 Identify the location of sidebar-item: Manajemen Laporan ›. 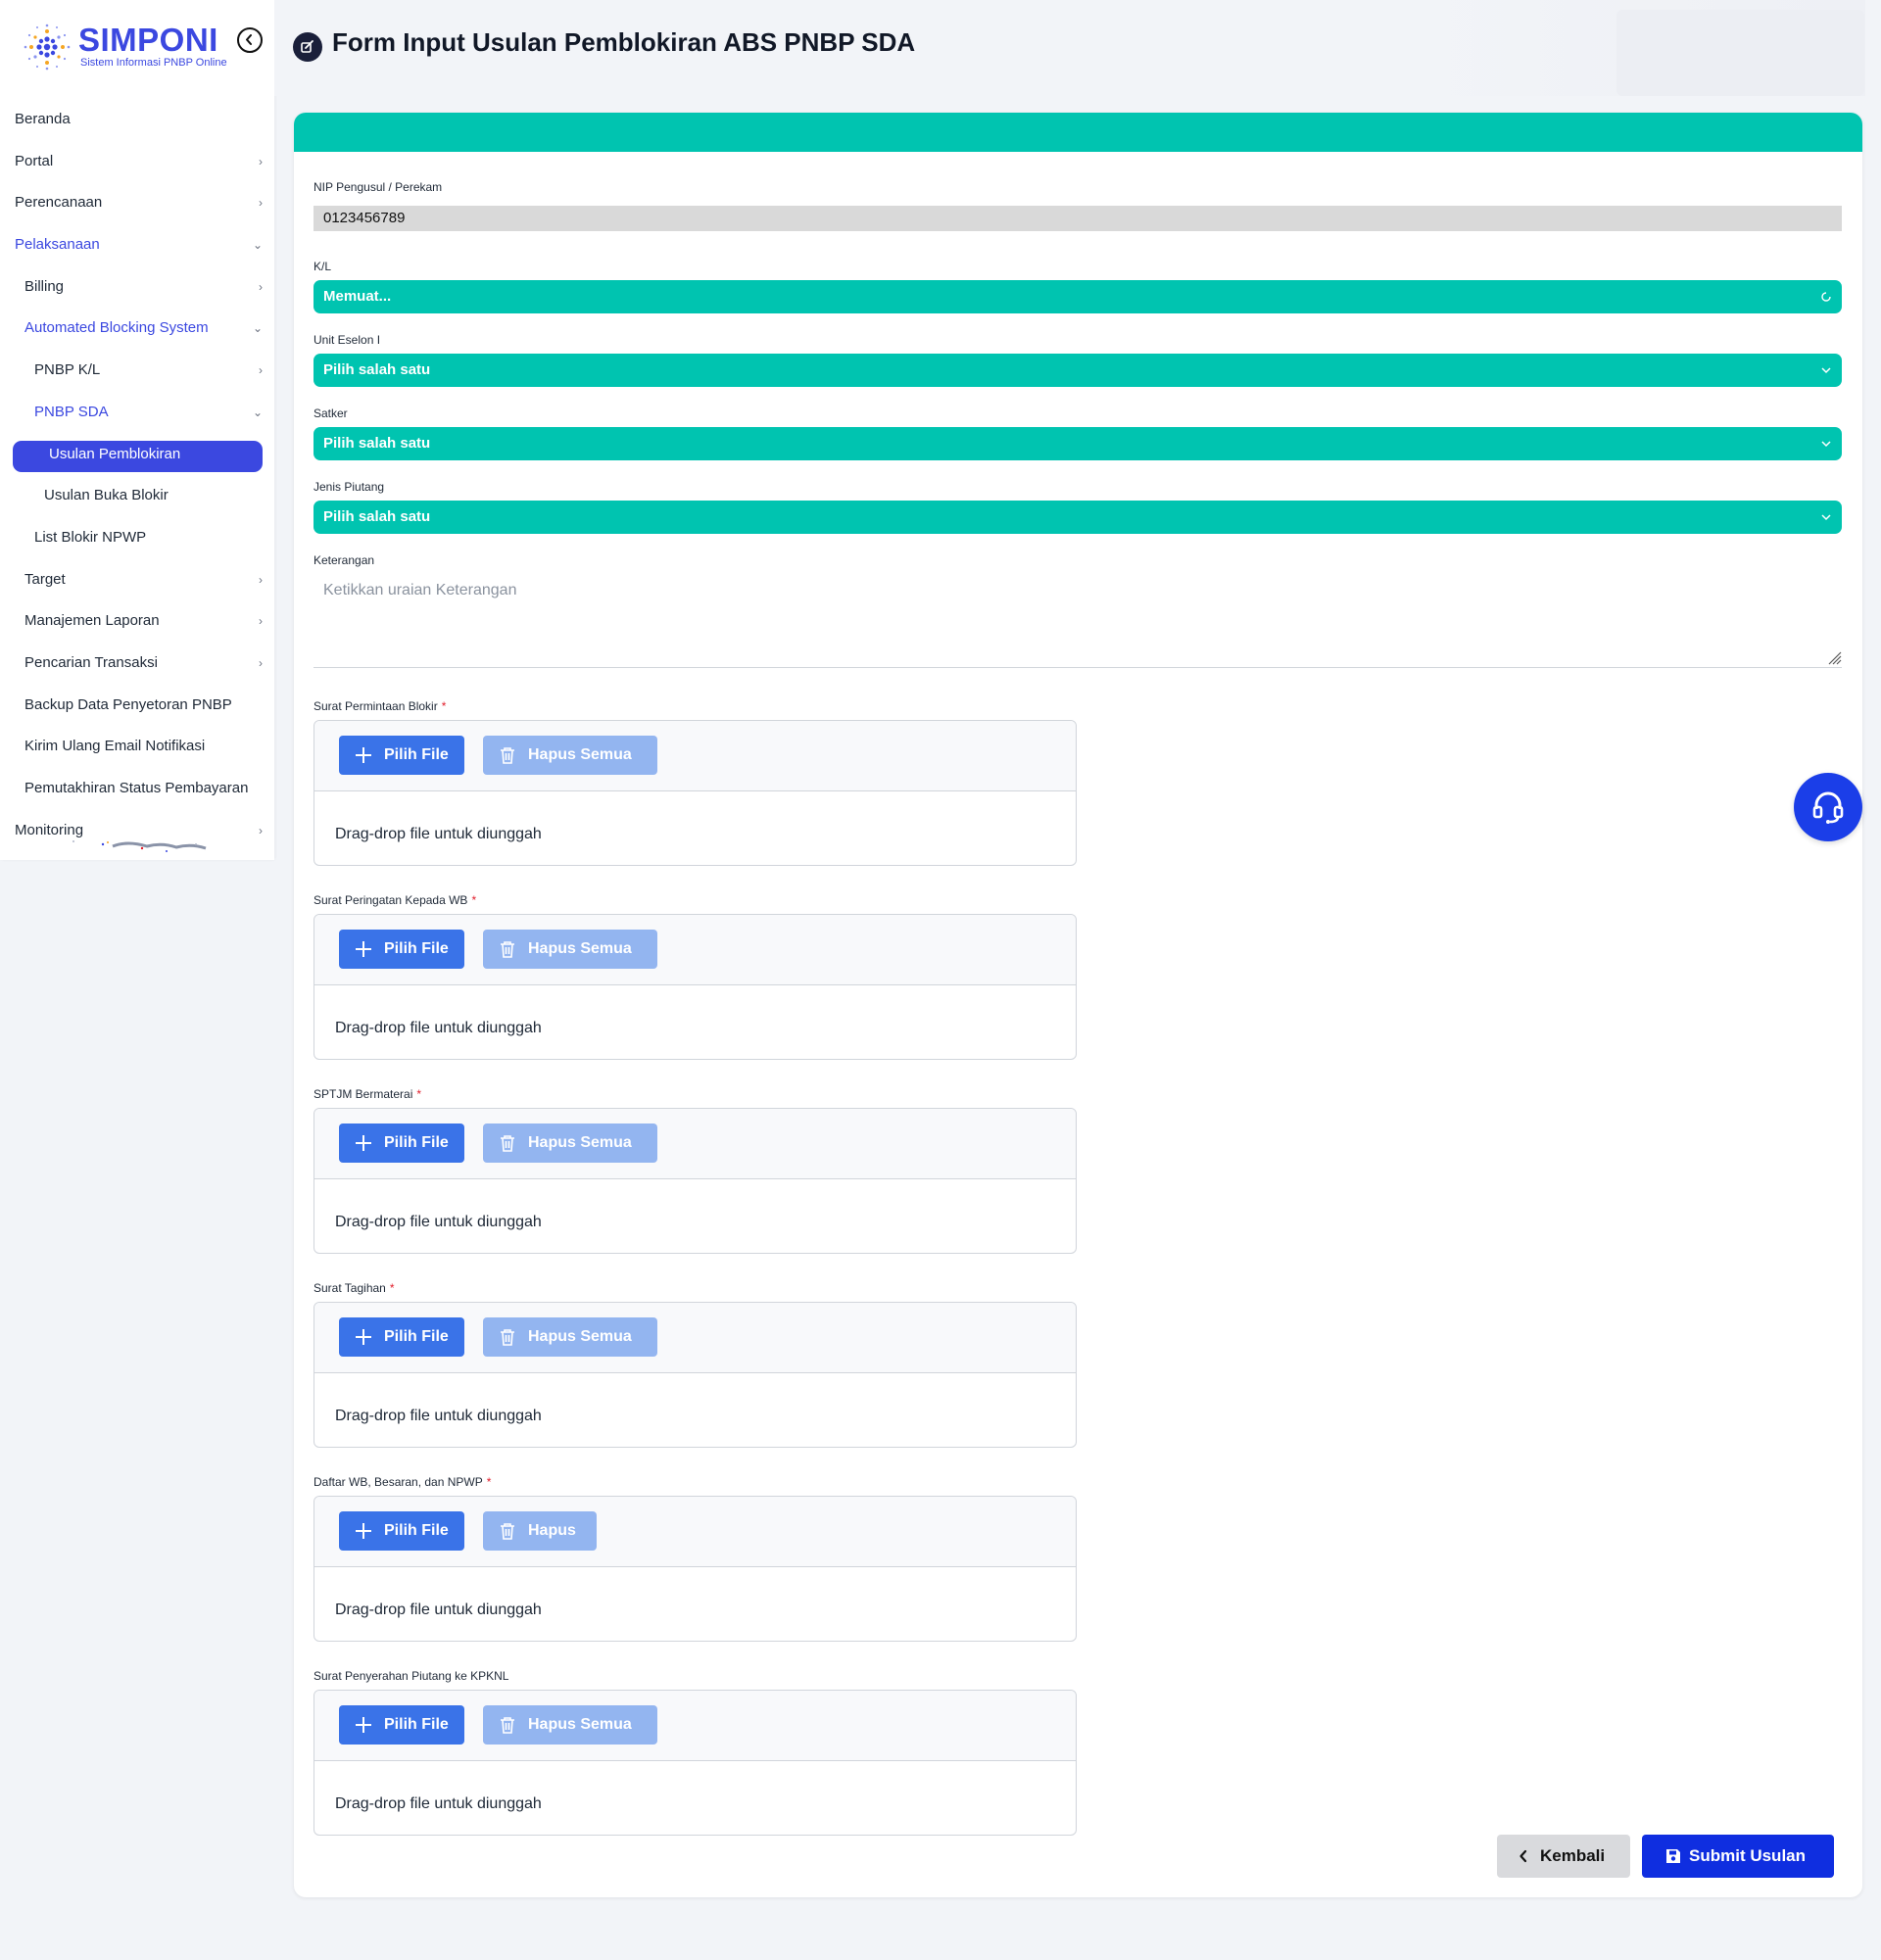
(137, 621).